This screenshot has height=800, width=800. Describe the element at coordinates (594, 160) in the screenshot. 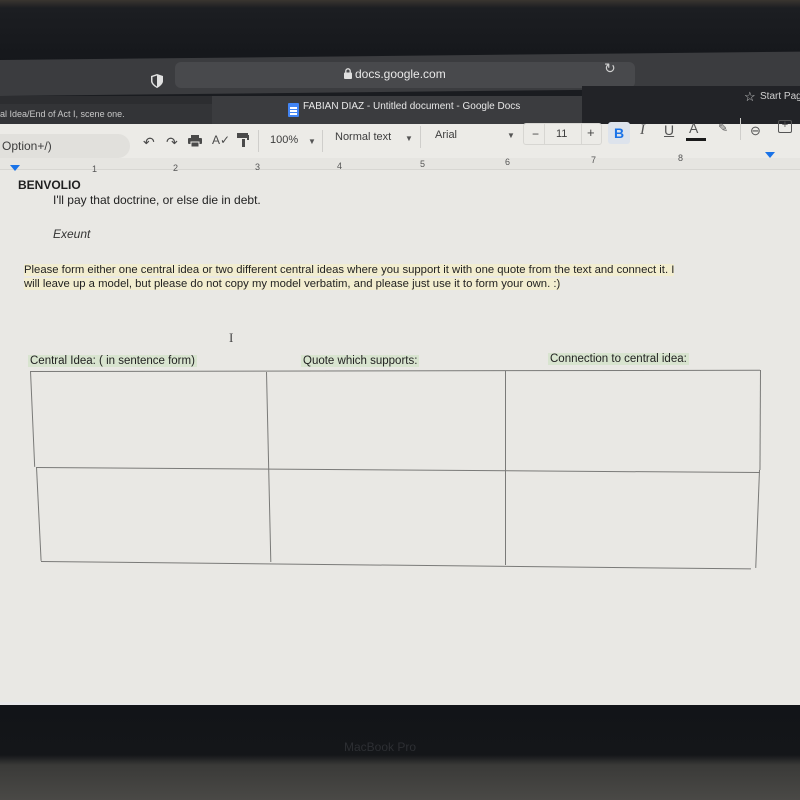

I see `ruler-number: 7` at that location.